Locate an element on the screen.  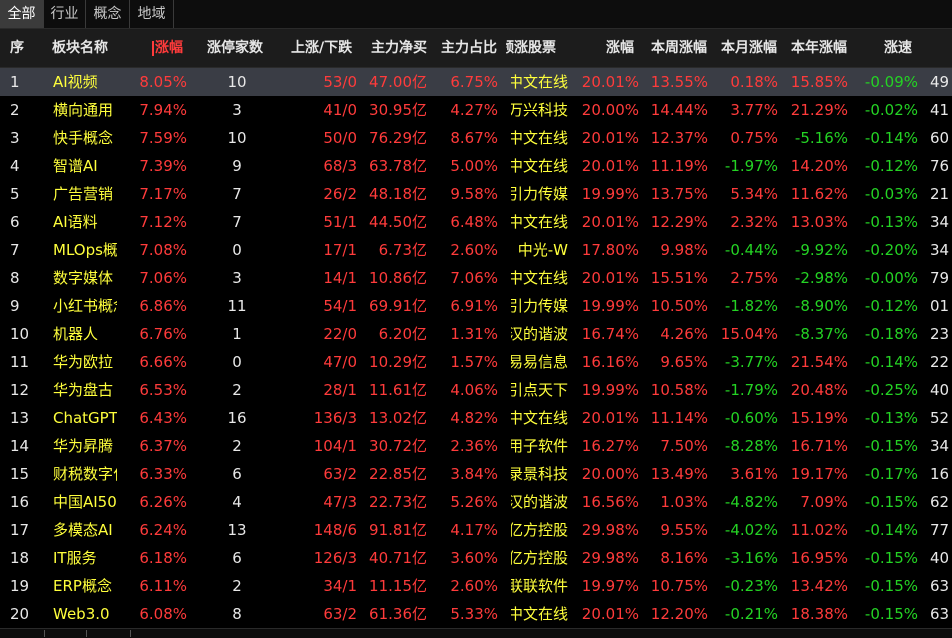
tab-industry: 行业 is located at coordinates (65, 14).